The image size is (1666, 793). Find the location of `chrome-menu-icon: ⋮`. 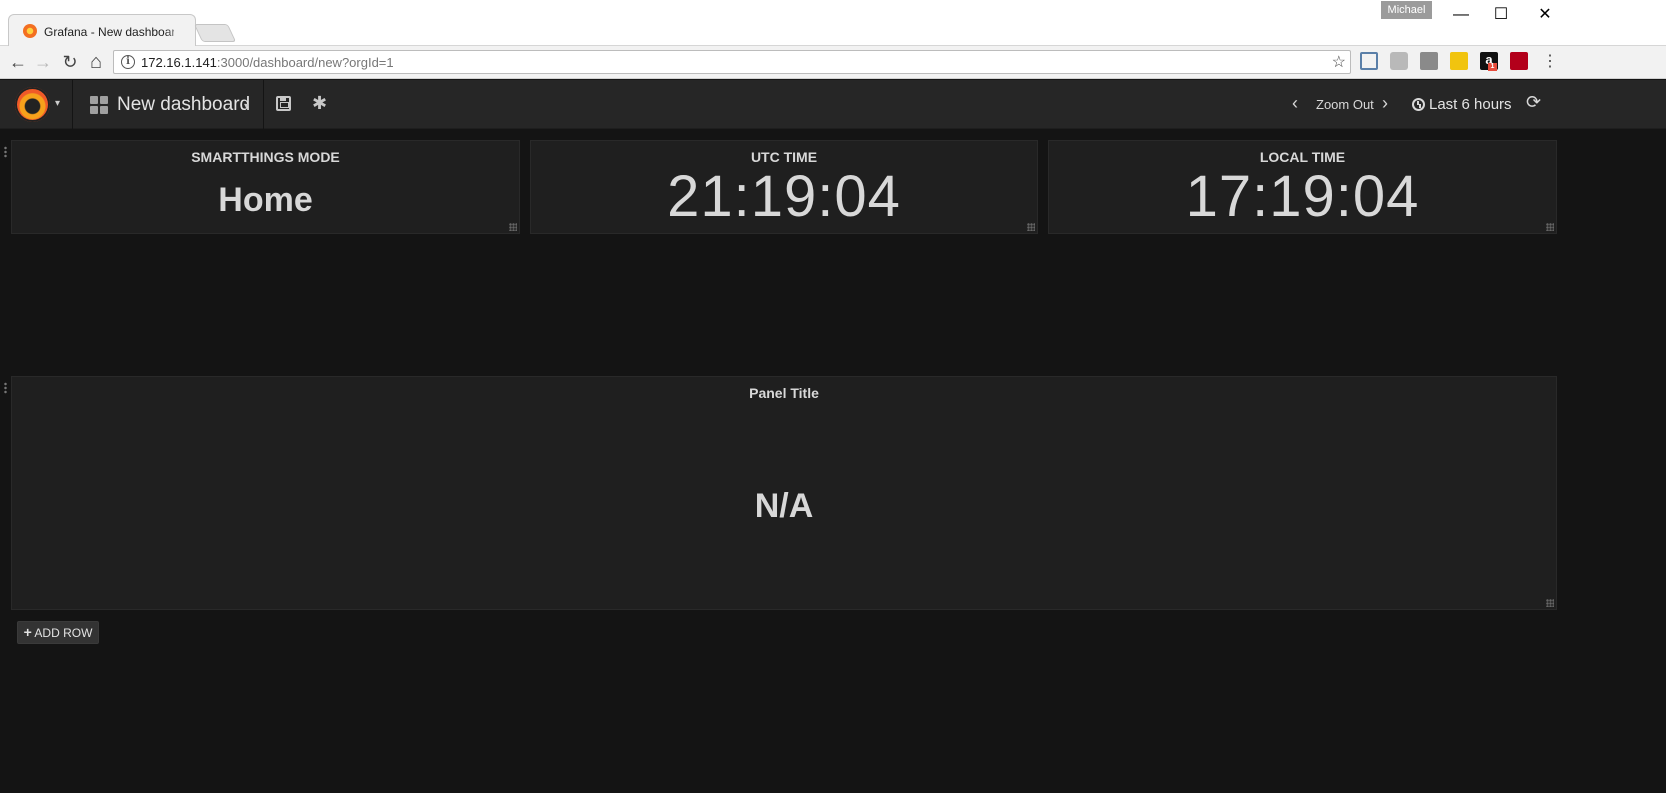

chrome-menu-icon: ⋮ is located at coordinates (1550, 62).